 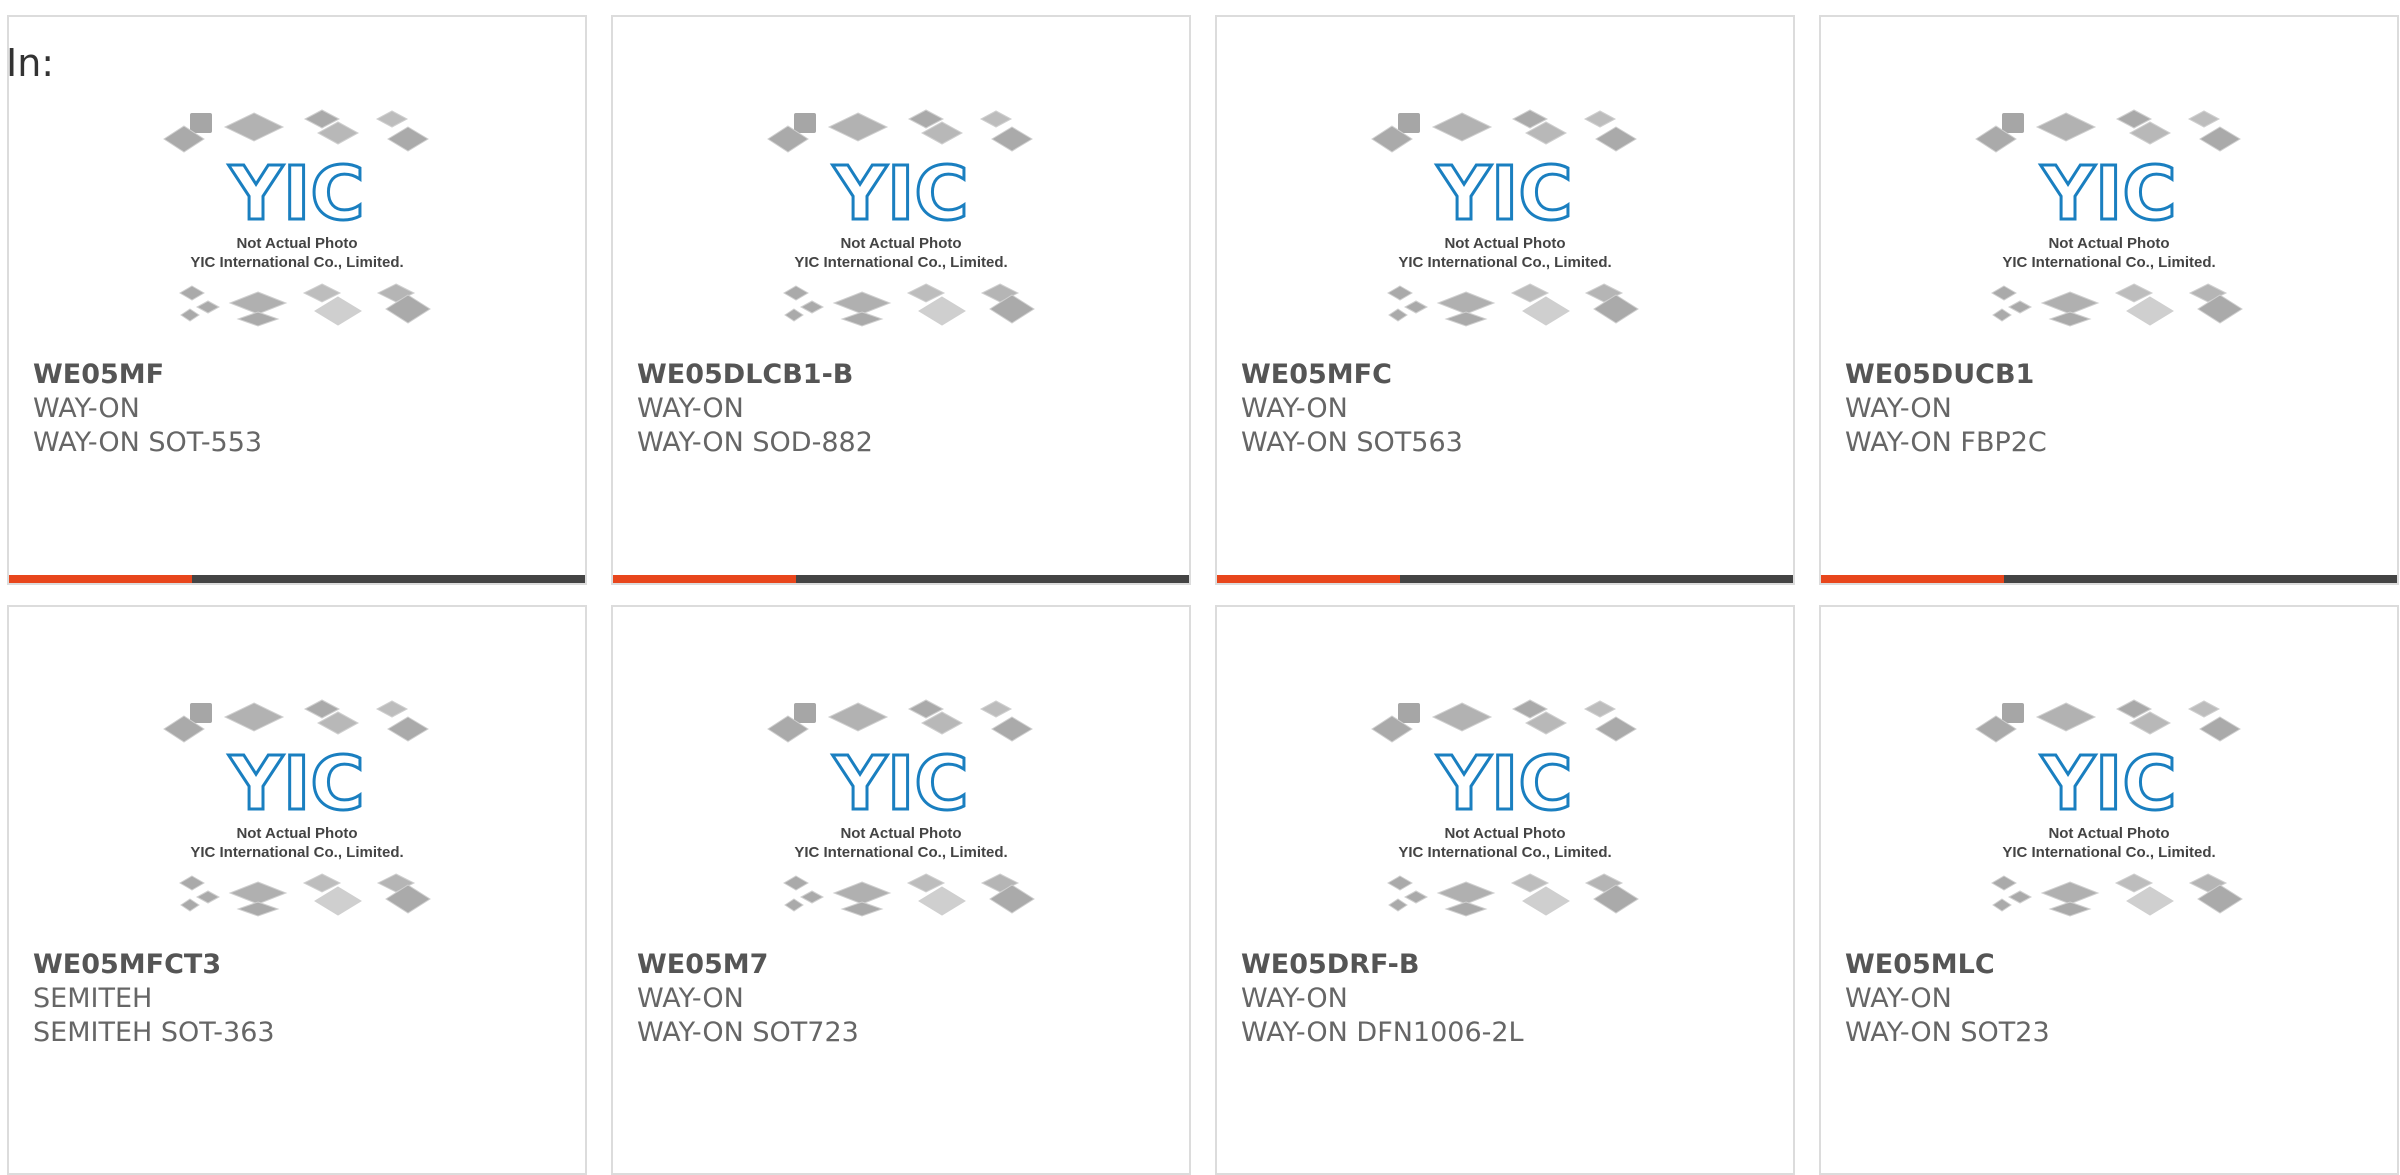 What do you see at coordinates (2116, 375) in the screenshot?
I see `part-number: WE05DUCB1` at bounding box center [2116, 375].